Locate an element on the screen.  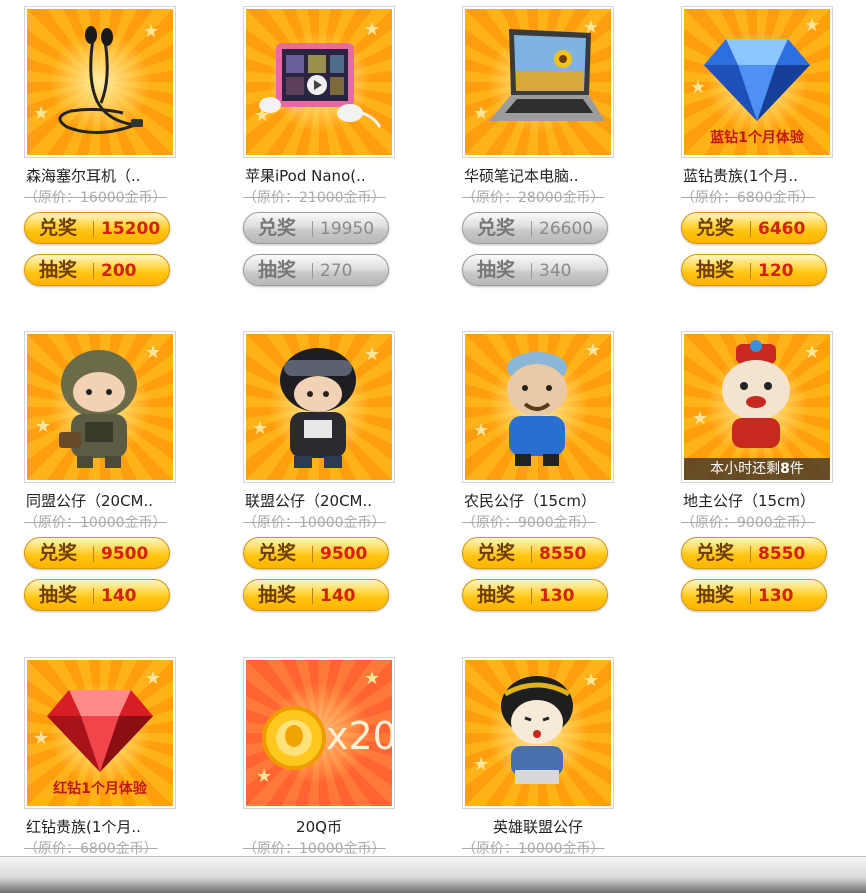
prize-title: 蓝钻贵族(1个月.. is located at coordinates (757, 176).